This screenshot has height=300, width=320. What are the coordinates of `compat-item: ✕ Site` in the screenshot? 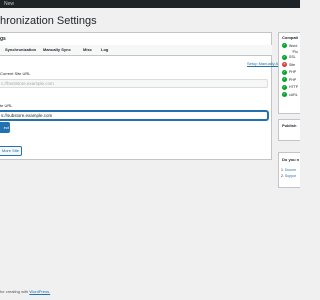 It's located at (291, 65).